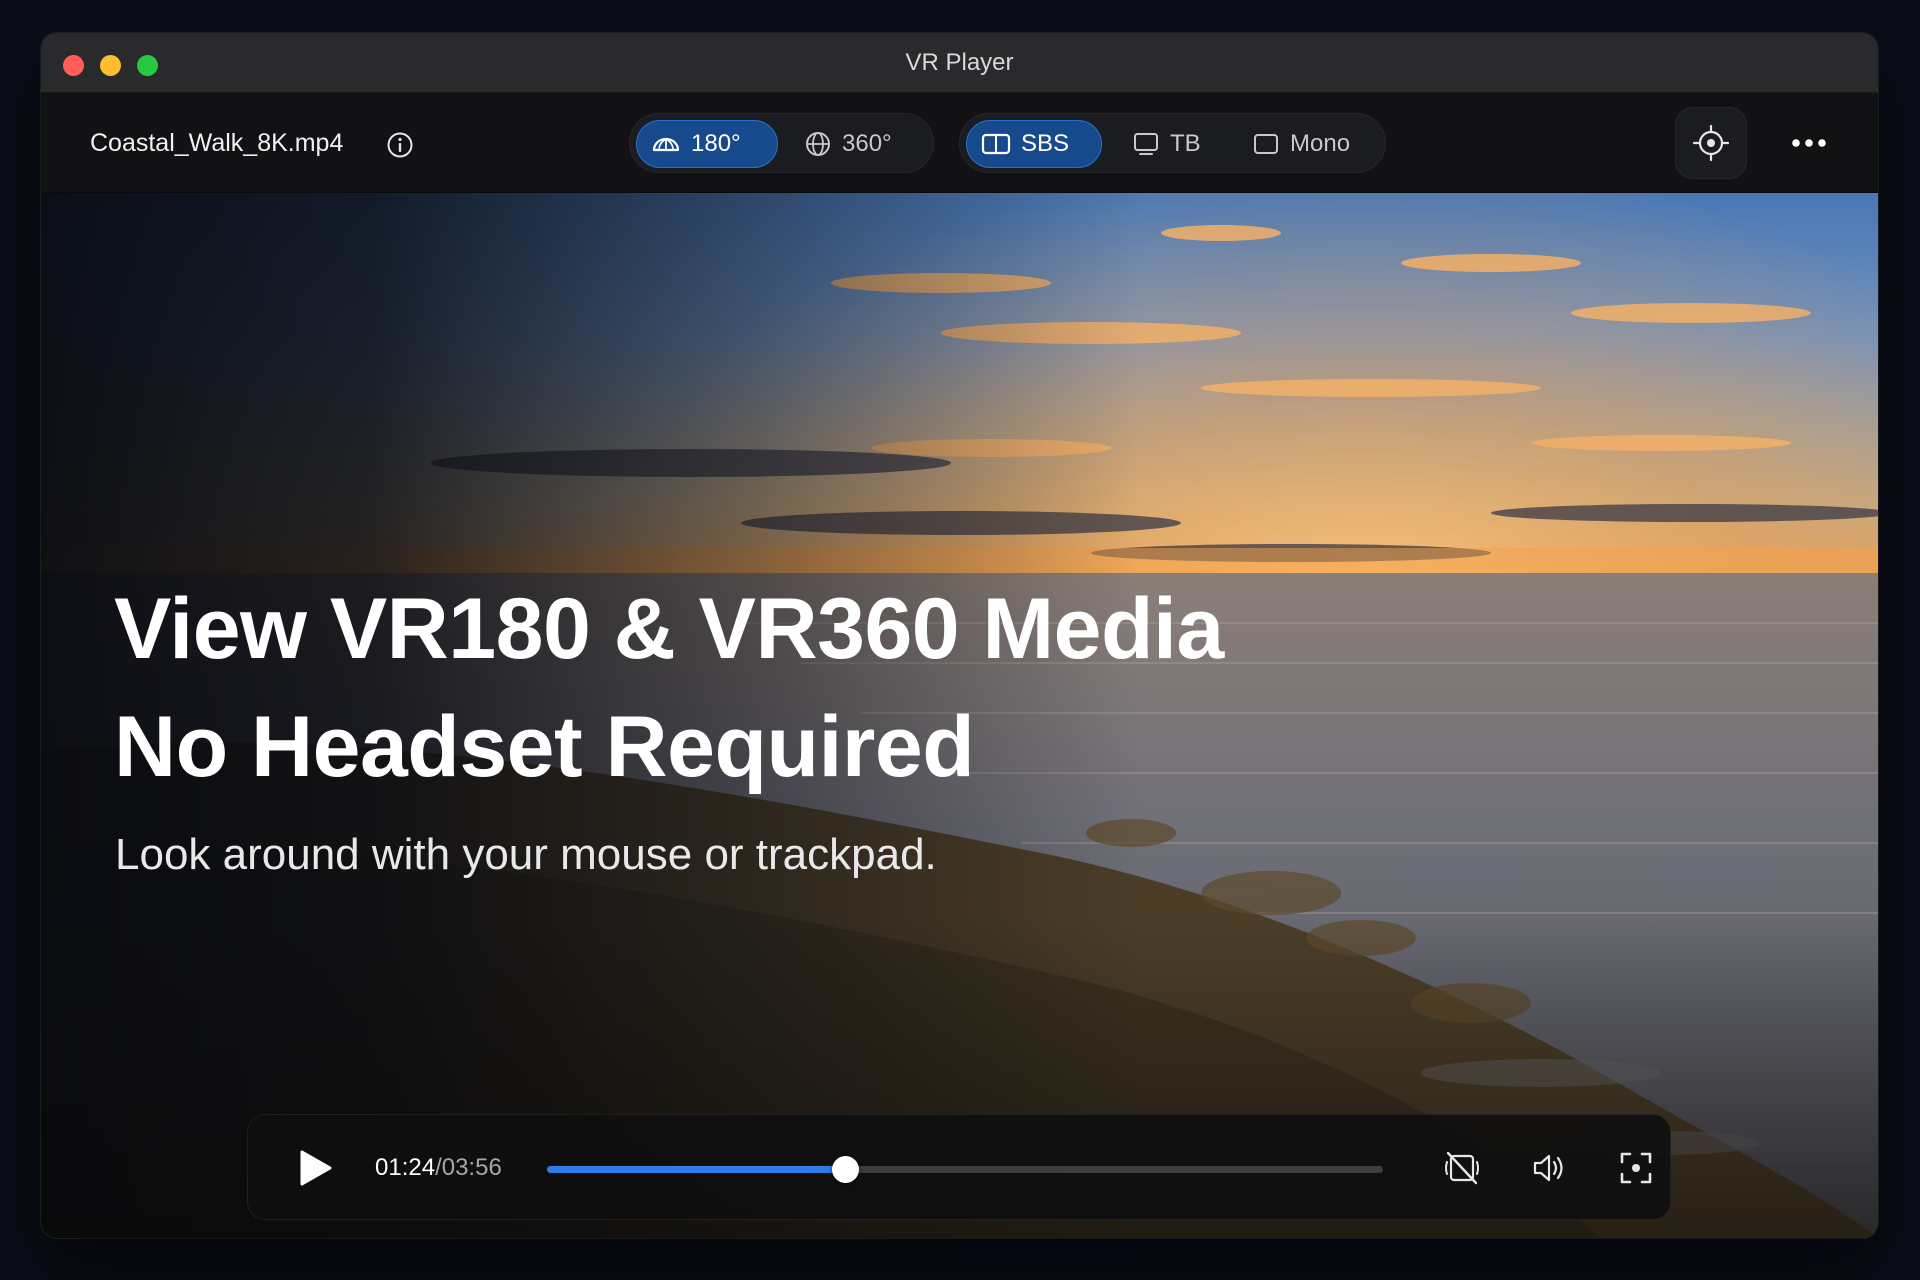  I want to click on stereo-layout-selector: SBS TB Mono, so click(1172, 143).